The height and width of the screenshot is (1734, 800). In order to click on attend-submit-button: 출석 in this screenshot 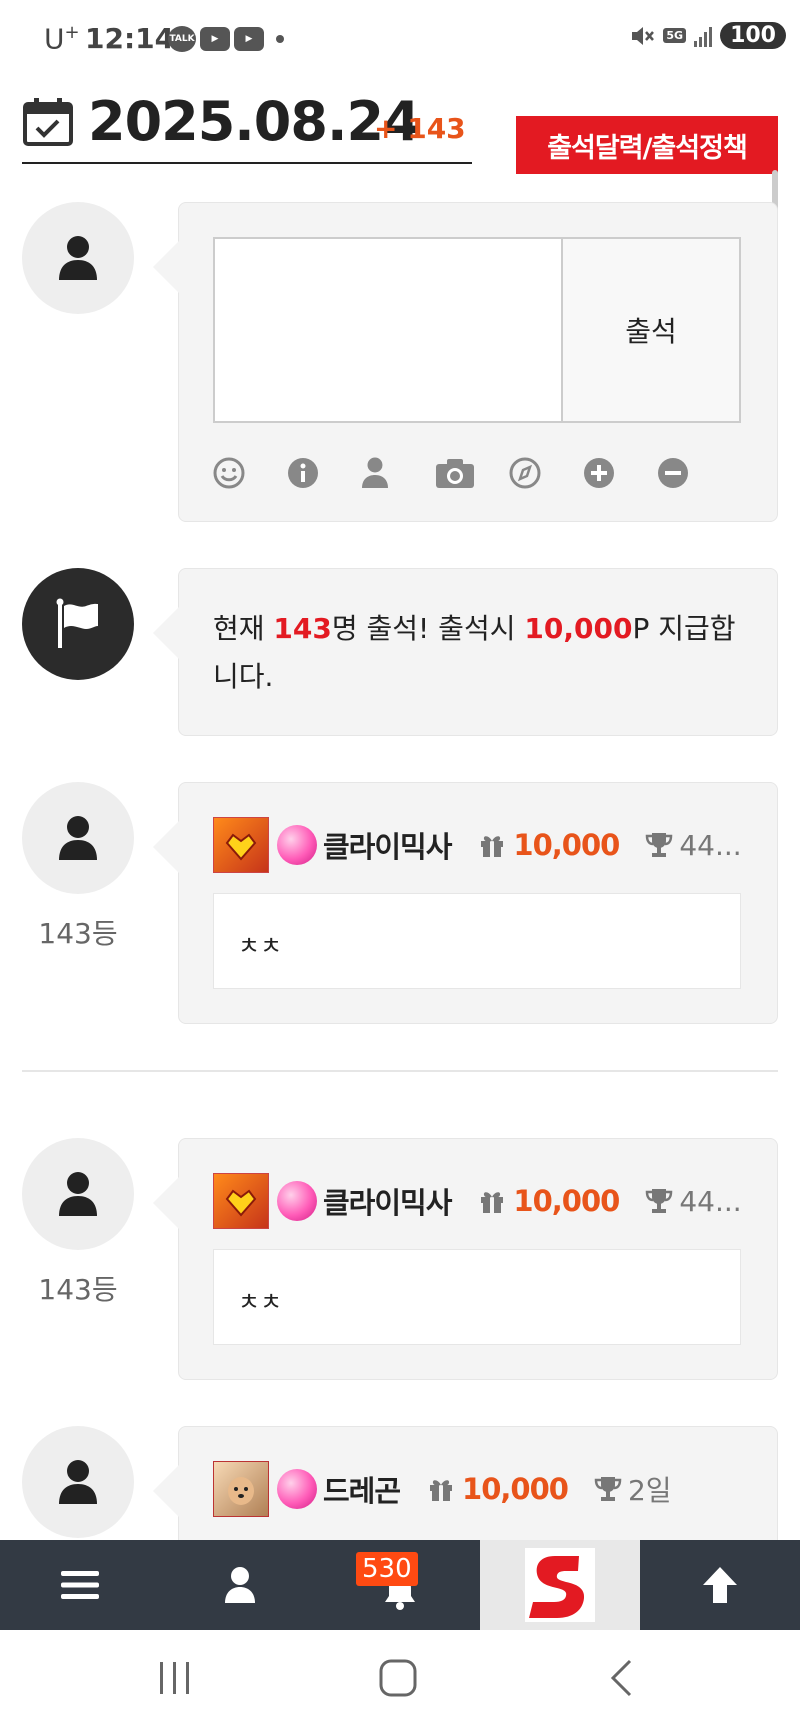, I will do `click(652, 330)`.